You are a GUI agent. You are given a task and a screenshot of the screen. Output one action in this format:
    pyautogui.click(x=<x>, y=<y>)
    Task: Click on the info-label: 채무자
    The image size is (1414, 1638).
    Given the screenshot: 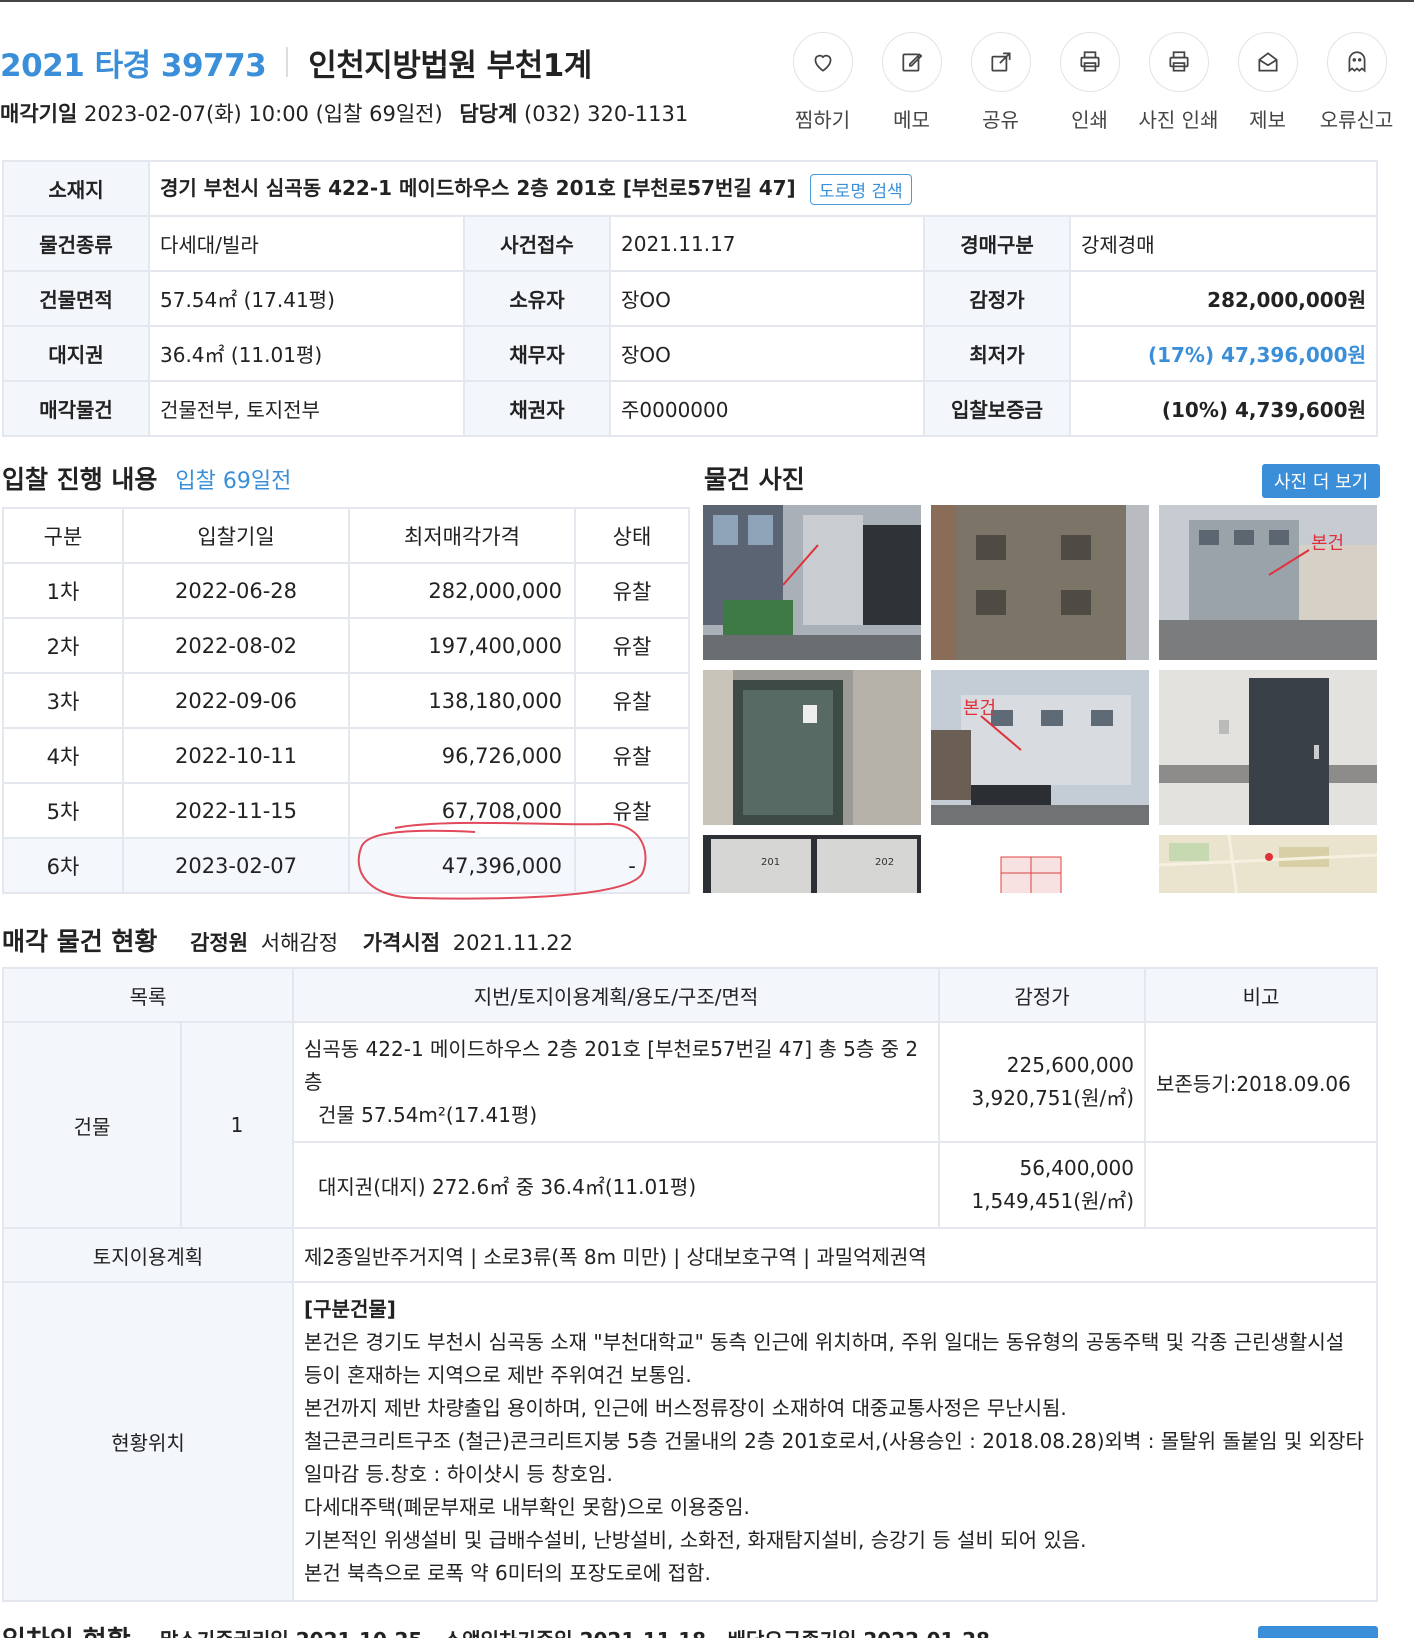 What is the action you would take?
    pyautogui.click(x=537, y=353)
    